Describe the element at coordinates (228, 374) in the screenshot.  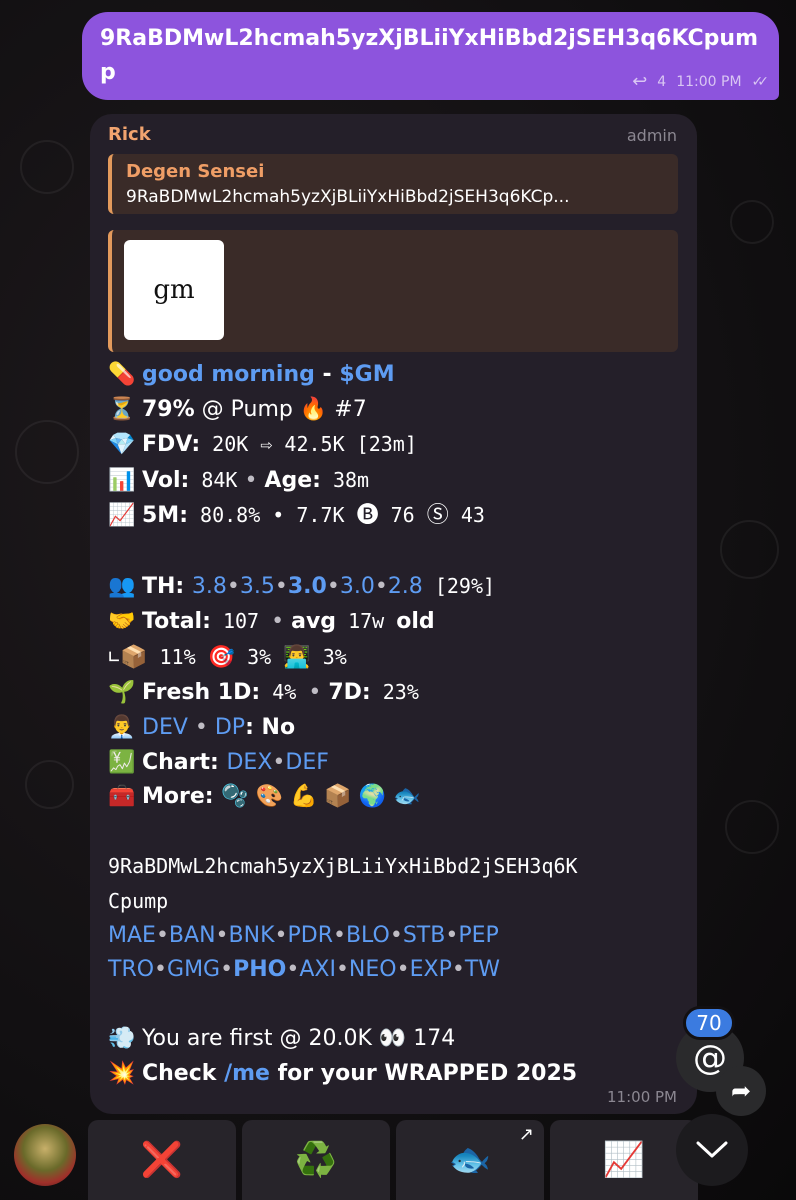
I see `token-name-link: good morning` at that location.